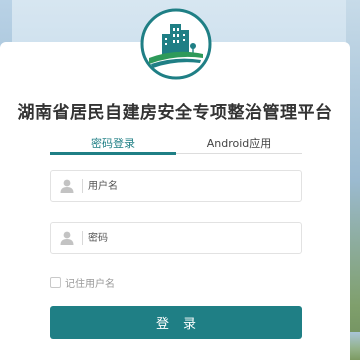 Image resolution: width=360 pixels, height=360 pixels. Describe the element at coordinates (90, 282) in the screenshot. I see `remember-username-label: 记住用户名` at that location.